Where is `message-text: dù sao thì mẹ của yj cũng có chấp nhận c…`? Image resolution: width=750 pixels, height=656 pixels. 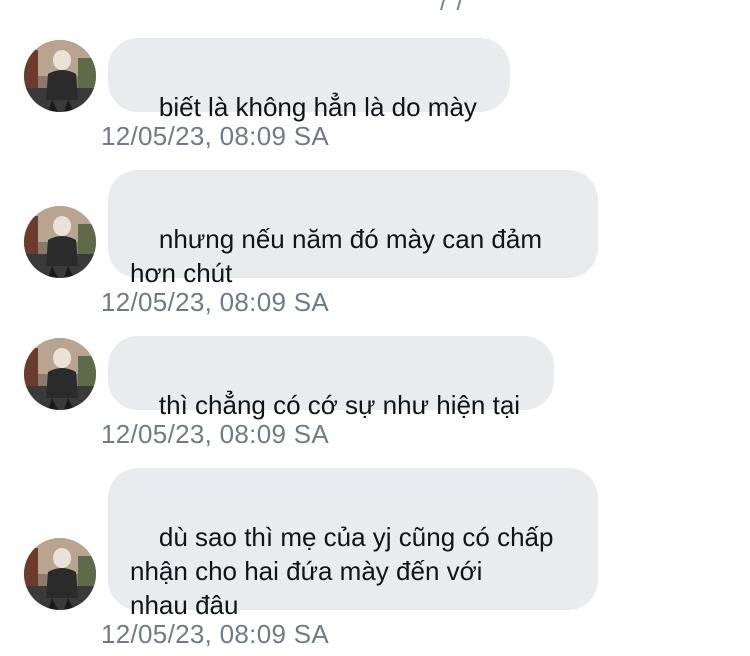 message-text: dù sao thì mẹ của yj cũng có chấp nhận c… is located at coordinates (342, 571).